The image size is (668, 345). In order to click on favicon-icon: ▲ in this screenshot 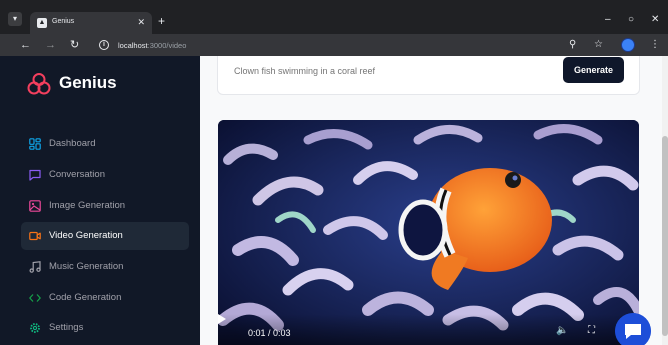, I will do `click(42, 23)`.